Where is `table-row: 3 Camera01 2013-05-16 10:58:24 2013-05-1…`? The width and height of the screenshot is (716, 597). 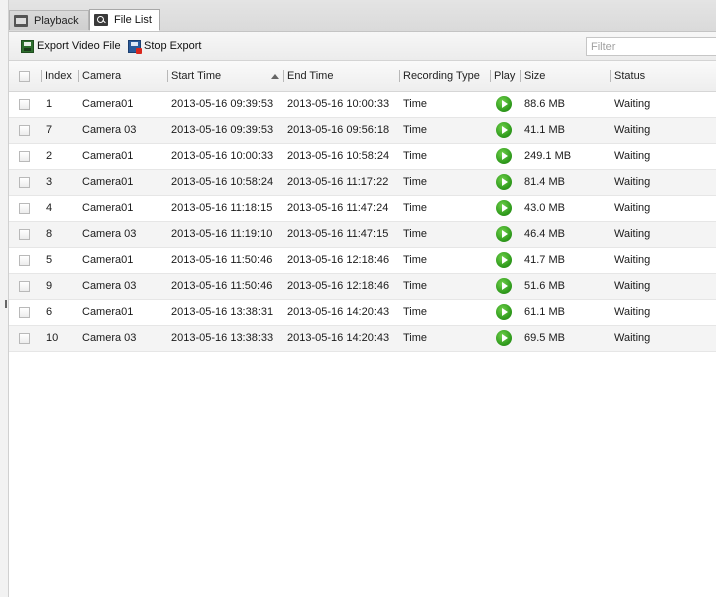 table-row: 3 Camera01 2013-05-16 10:58:24 2013-05-1… is located at coordinates (362, 183).